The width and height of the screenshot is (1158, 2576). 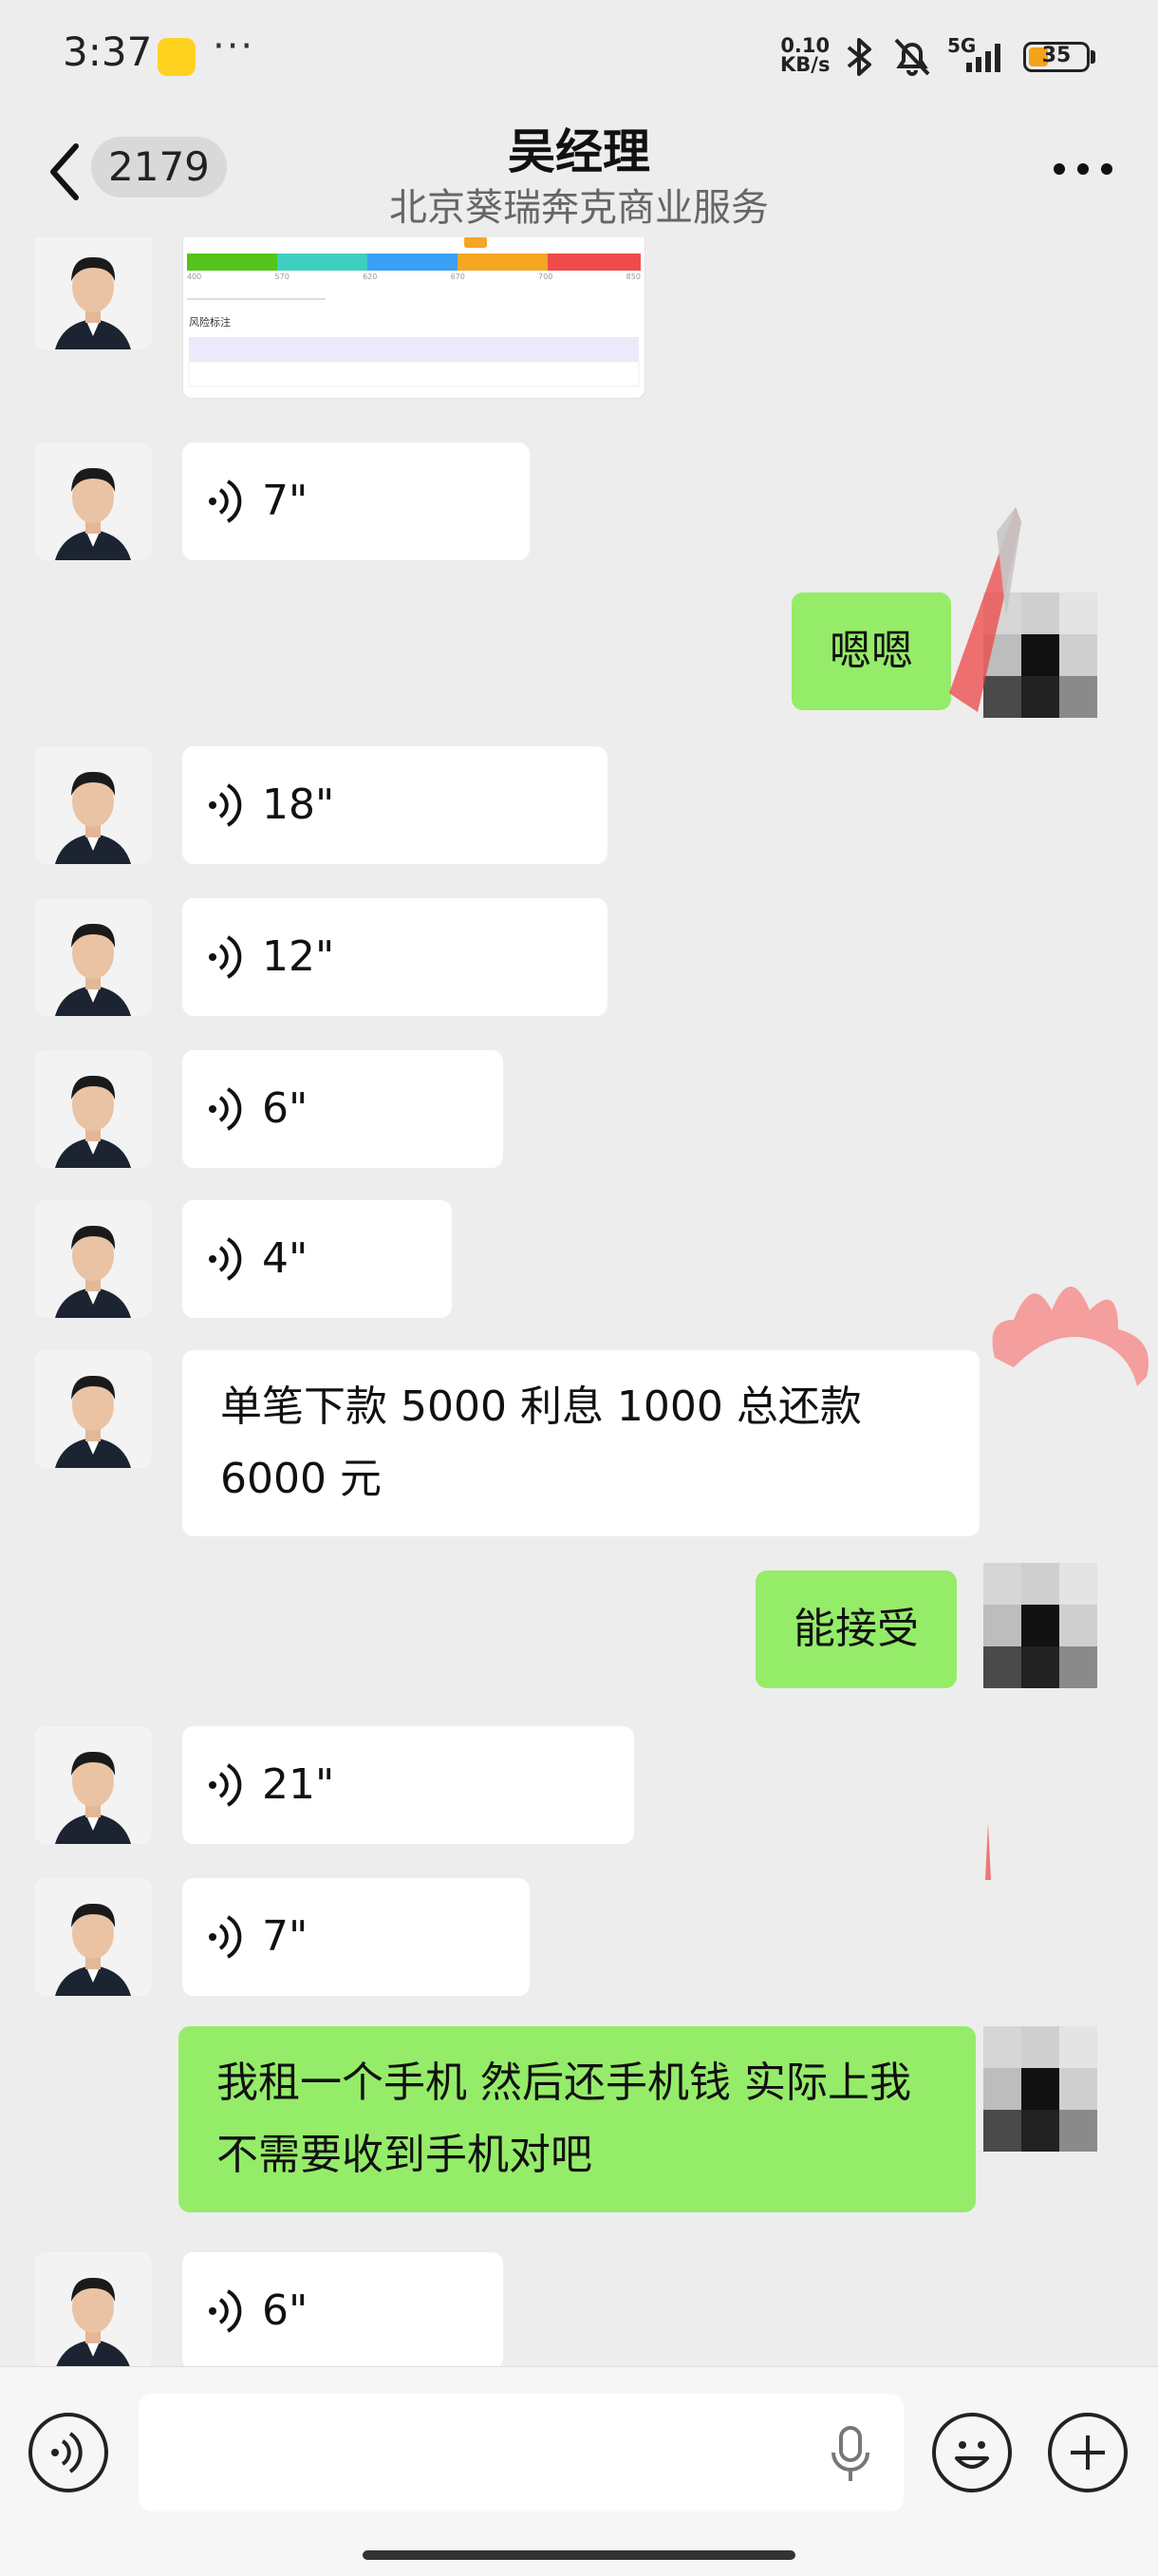 I want to click on voice-mode-button, so click(x=68, y=2452).